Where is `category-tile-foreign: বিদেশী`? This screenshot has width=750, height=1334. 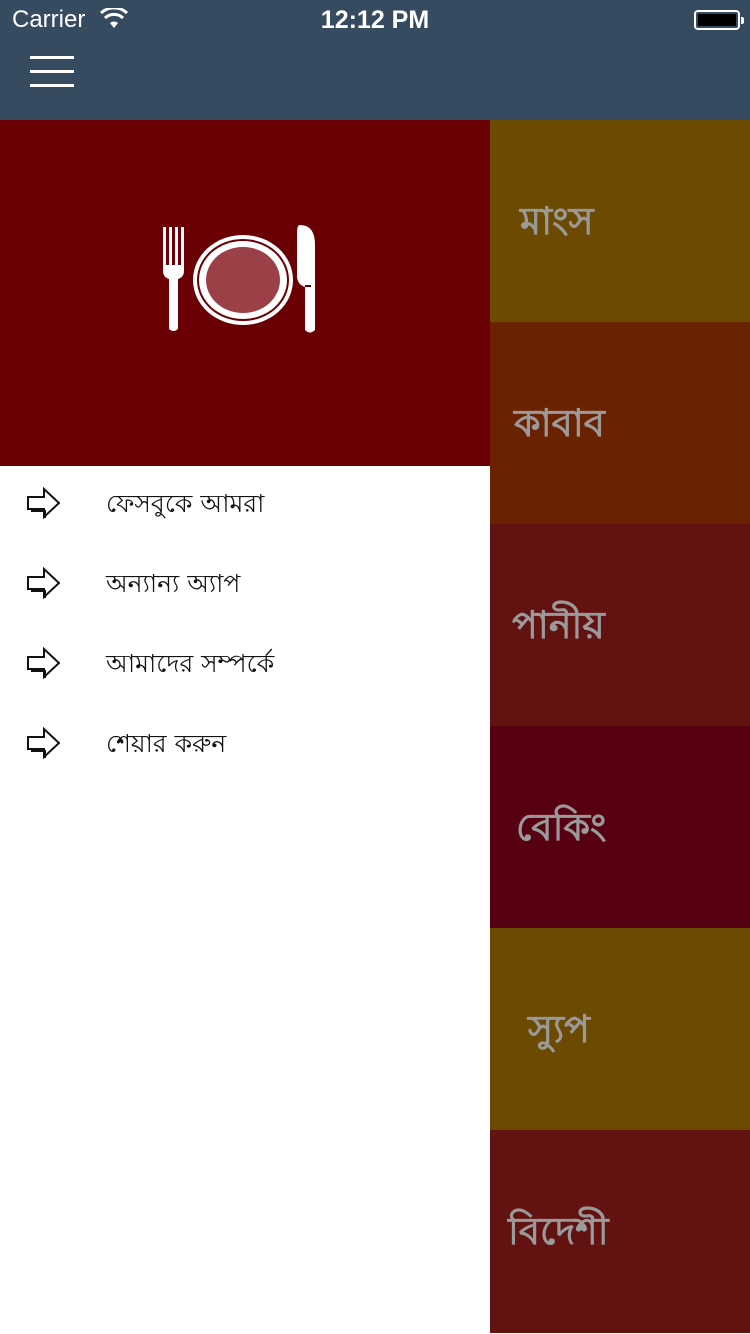 category-tile-foreign: বিদেশী is located at coordinates (620, 1231).